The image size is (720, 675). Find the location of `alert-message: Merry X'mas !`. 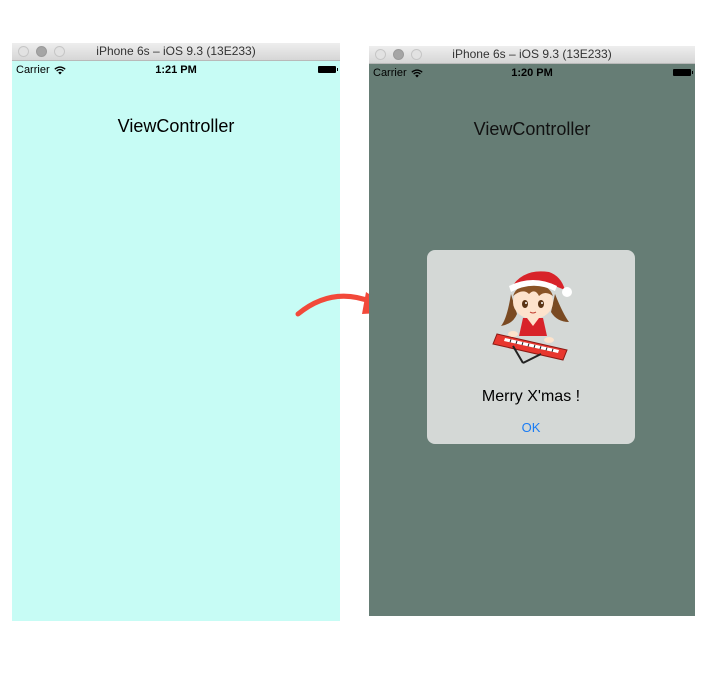

alert-message: Merry X'mas ! is located at coordinates (531, 396).